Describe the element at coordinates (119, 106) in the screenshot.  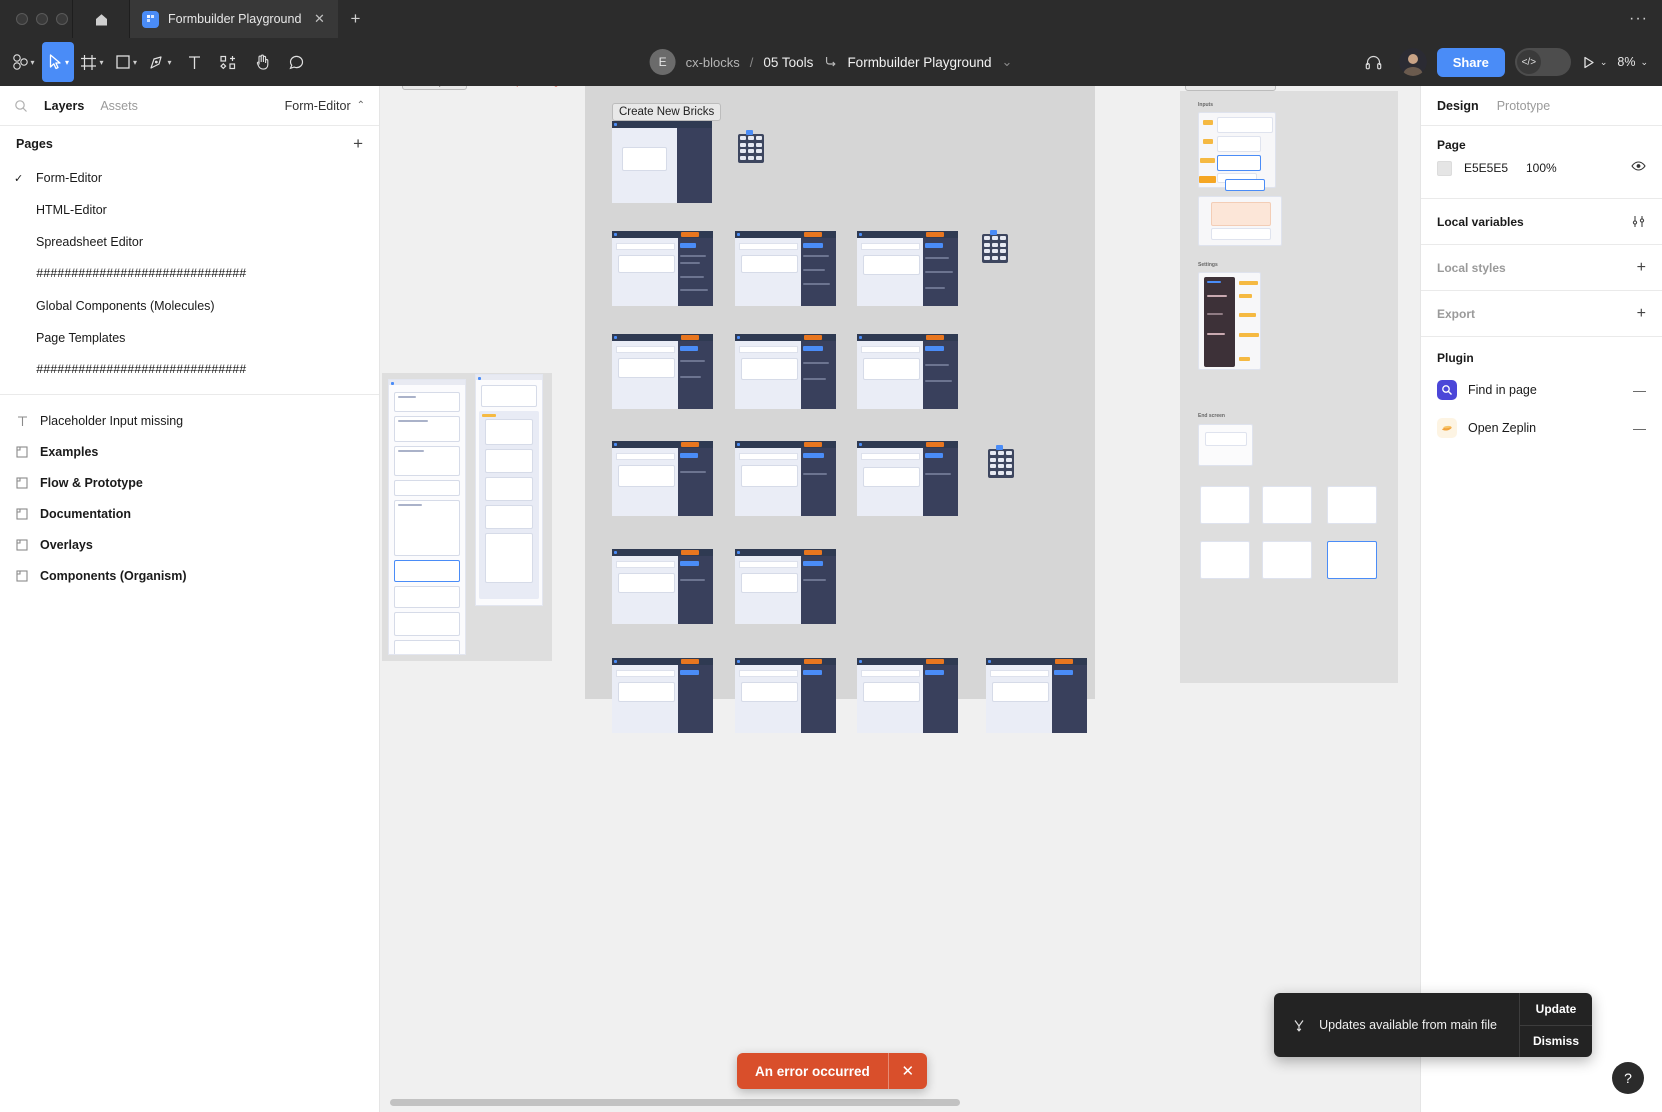
I see `tab-assets: Assets` at that location.